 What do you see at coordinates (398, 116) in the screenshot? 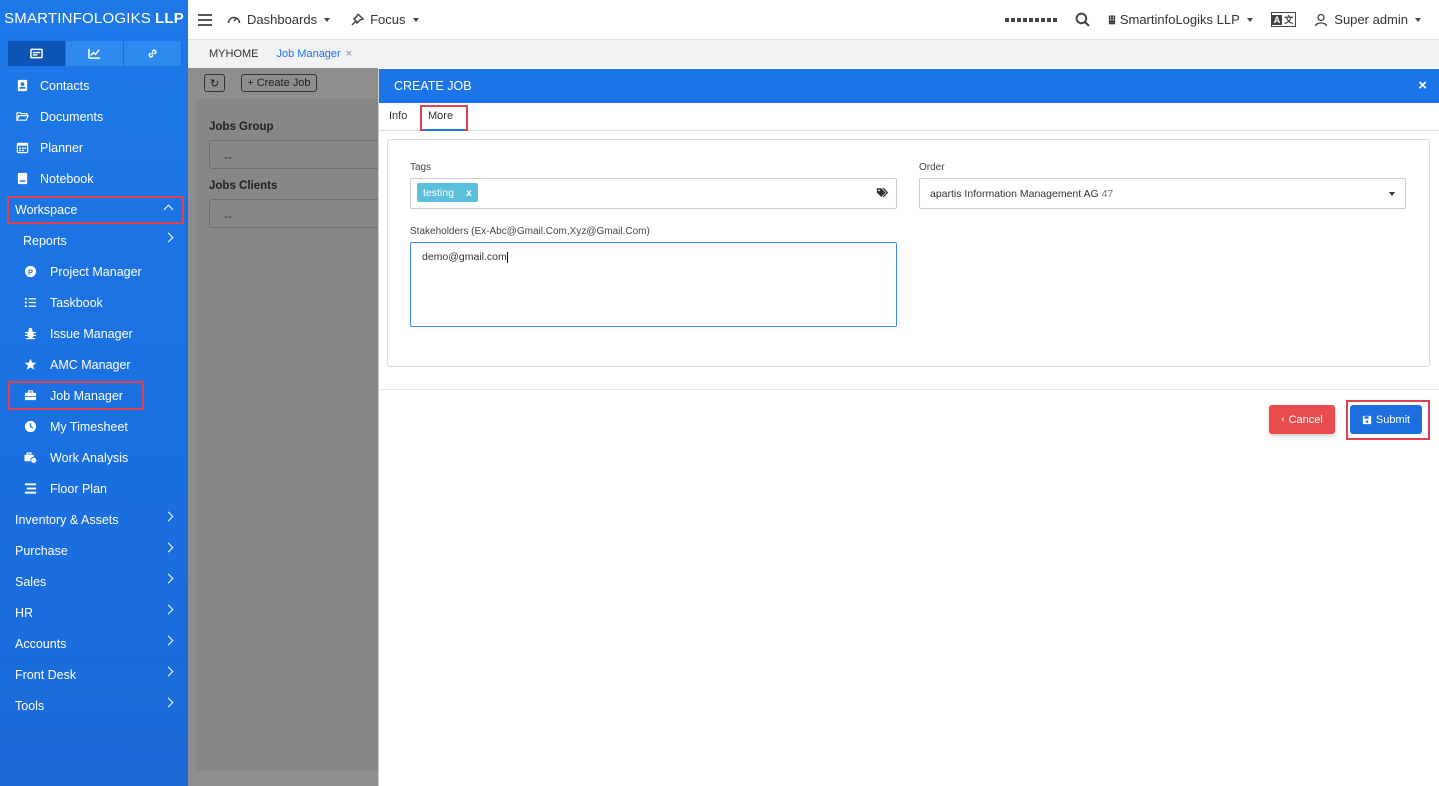
I see `tab-info: Info` at bounding box center [398, 116].